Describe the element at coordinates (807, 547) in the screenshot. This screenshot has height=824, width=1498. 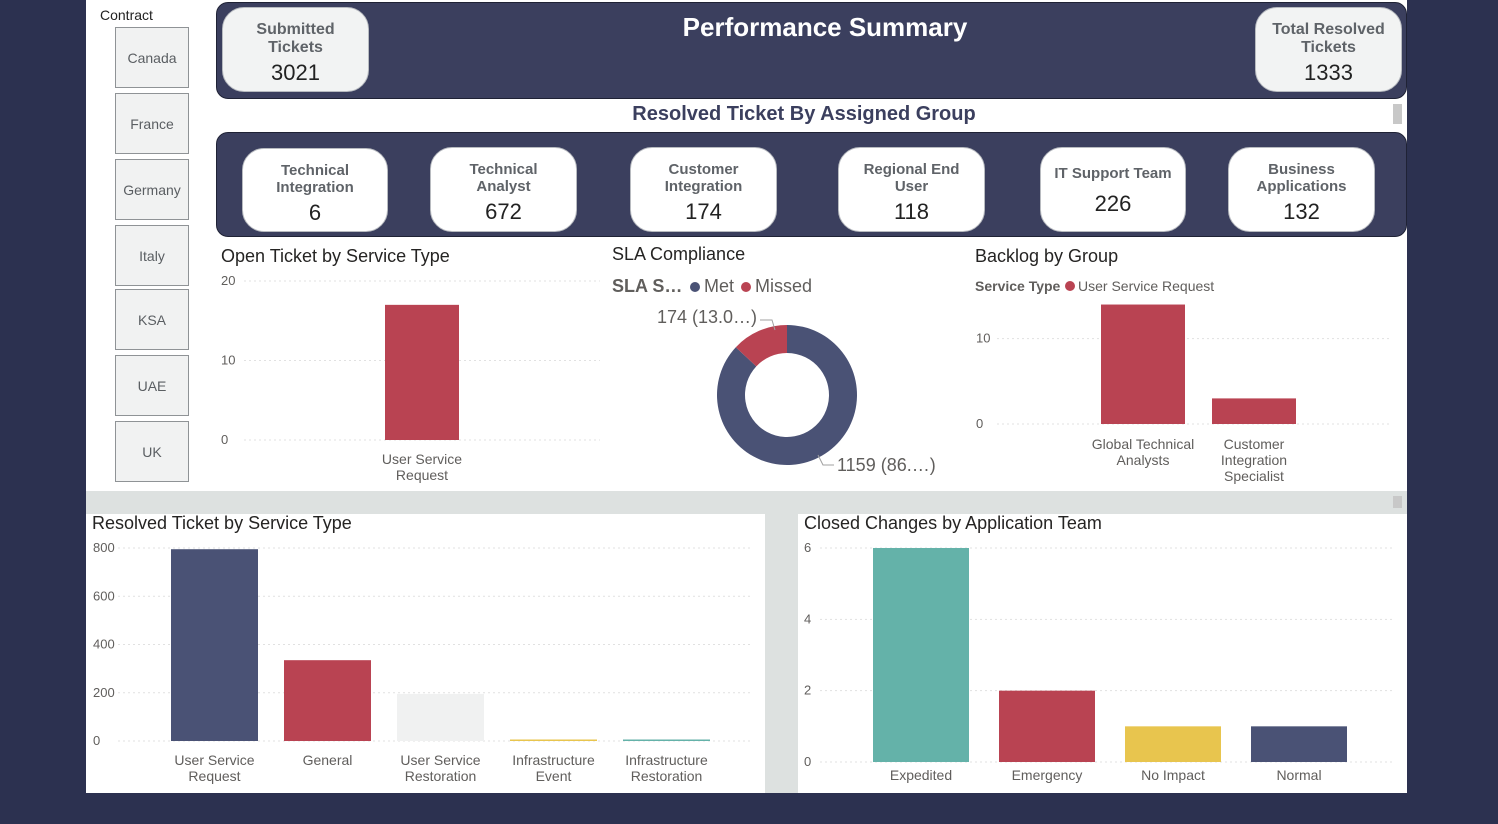
I see `y-tick-label: 6` at that location.